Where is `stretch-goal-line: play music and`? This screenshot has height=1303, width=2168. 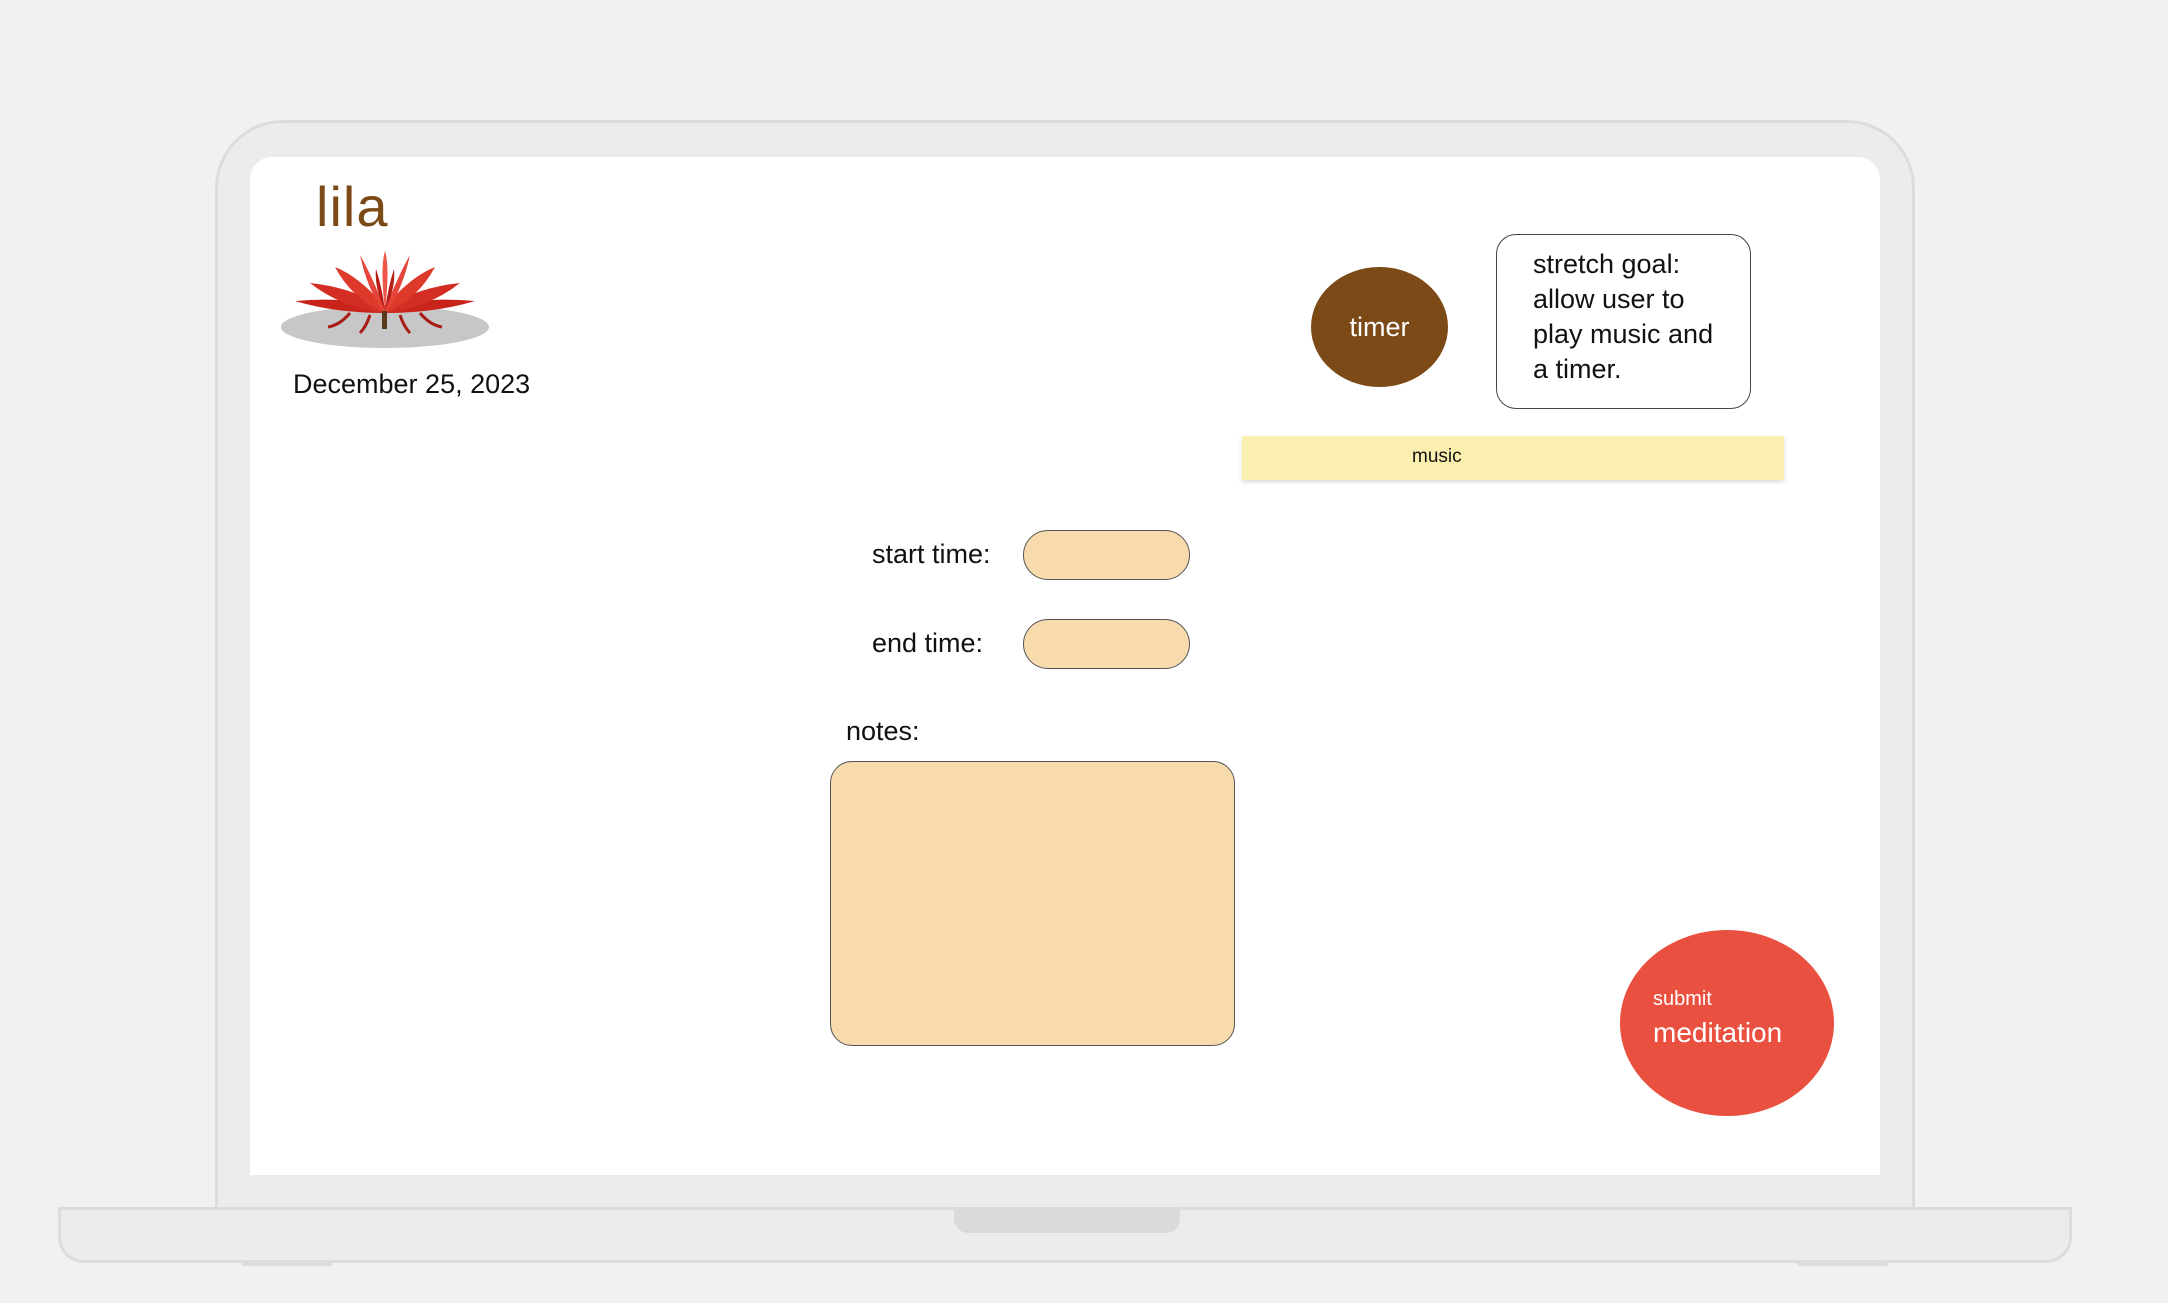
stretch-goal-line: play music and is located at coordinates (1623, 334).